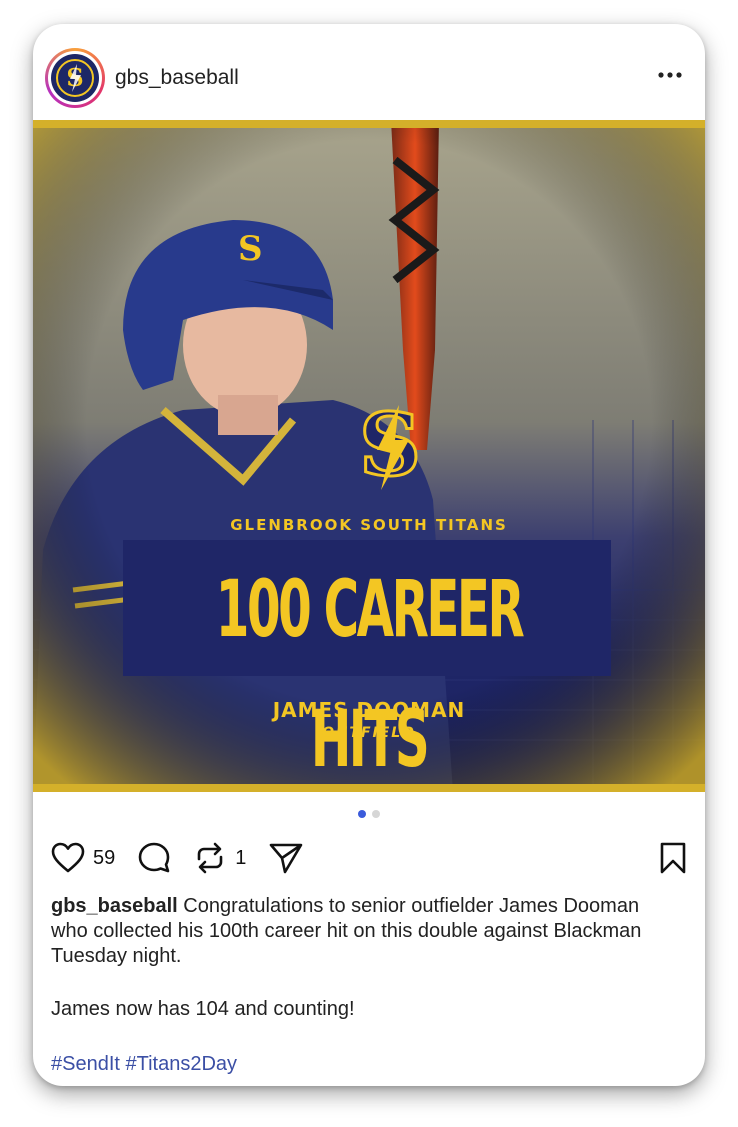 The image size is (738, 1127). I want to click on avatar: S, so click(75, 78).